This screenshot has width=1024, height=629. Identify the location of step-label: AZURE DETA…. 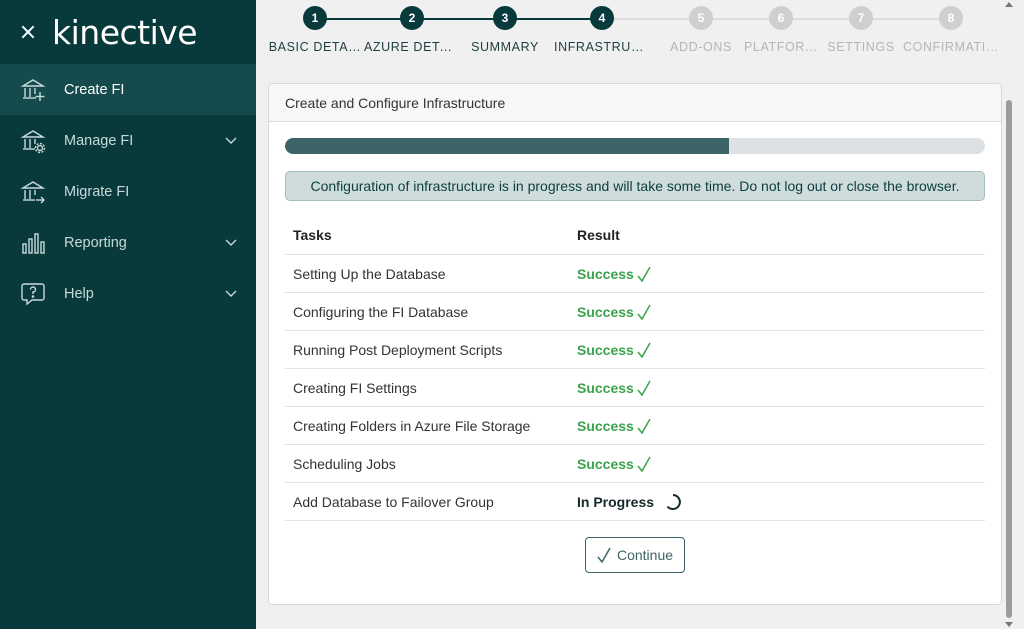
(412, 47).